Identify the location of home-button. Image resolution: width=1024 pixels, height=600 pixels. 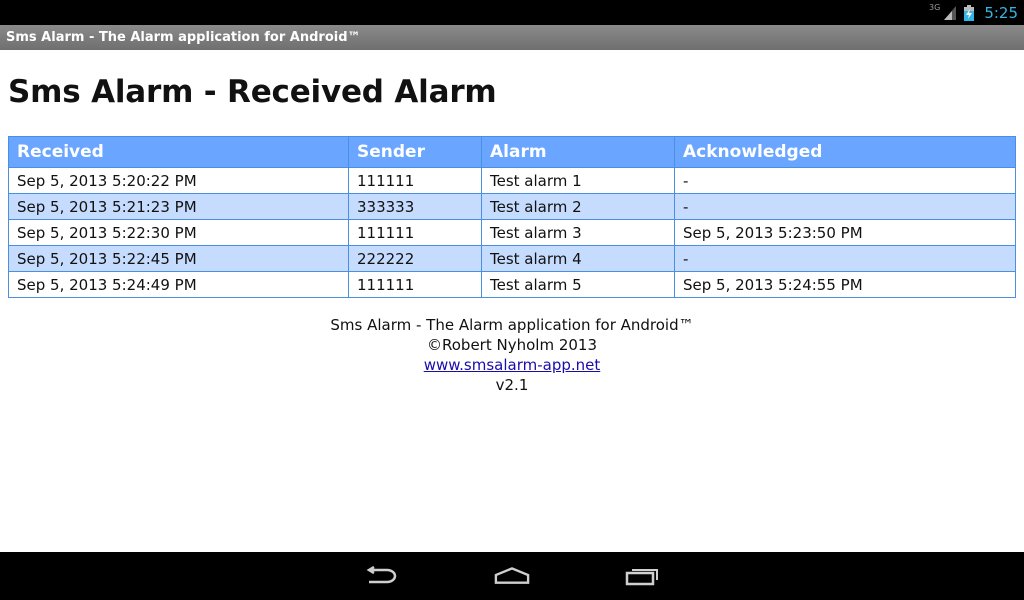
(512, 576).